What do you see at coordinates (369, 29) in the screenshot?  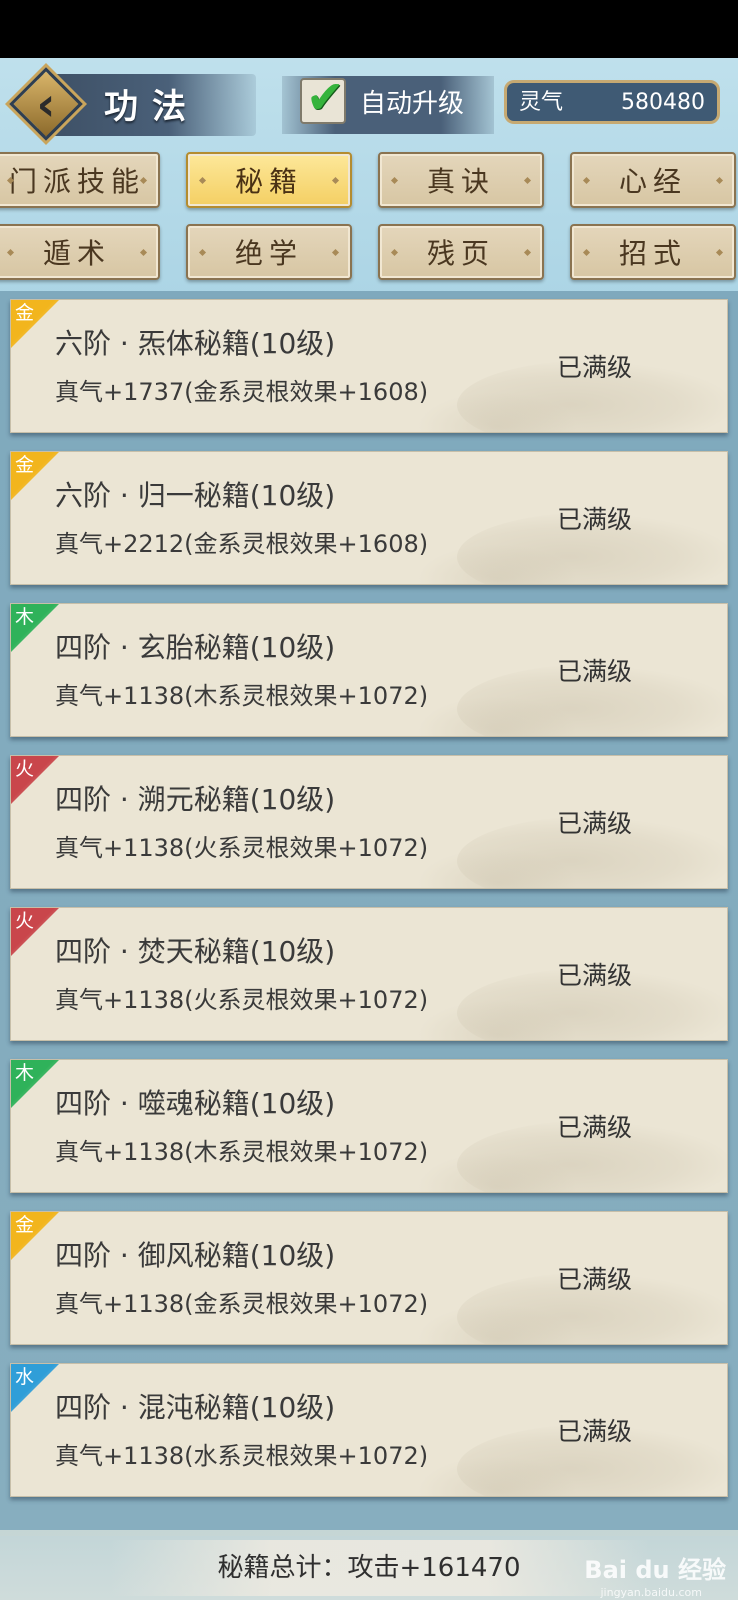 I see `status-bar` at bounding box center [369, 29].